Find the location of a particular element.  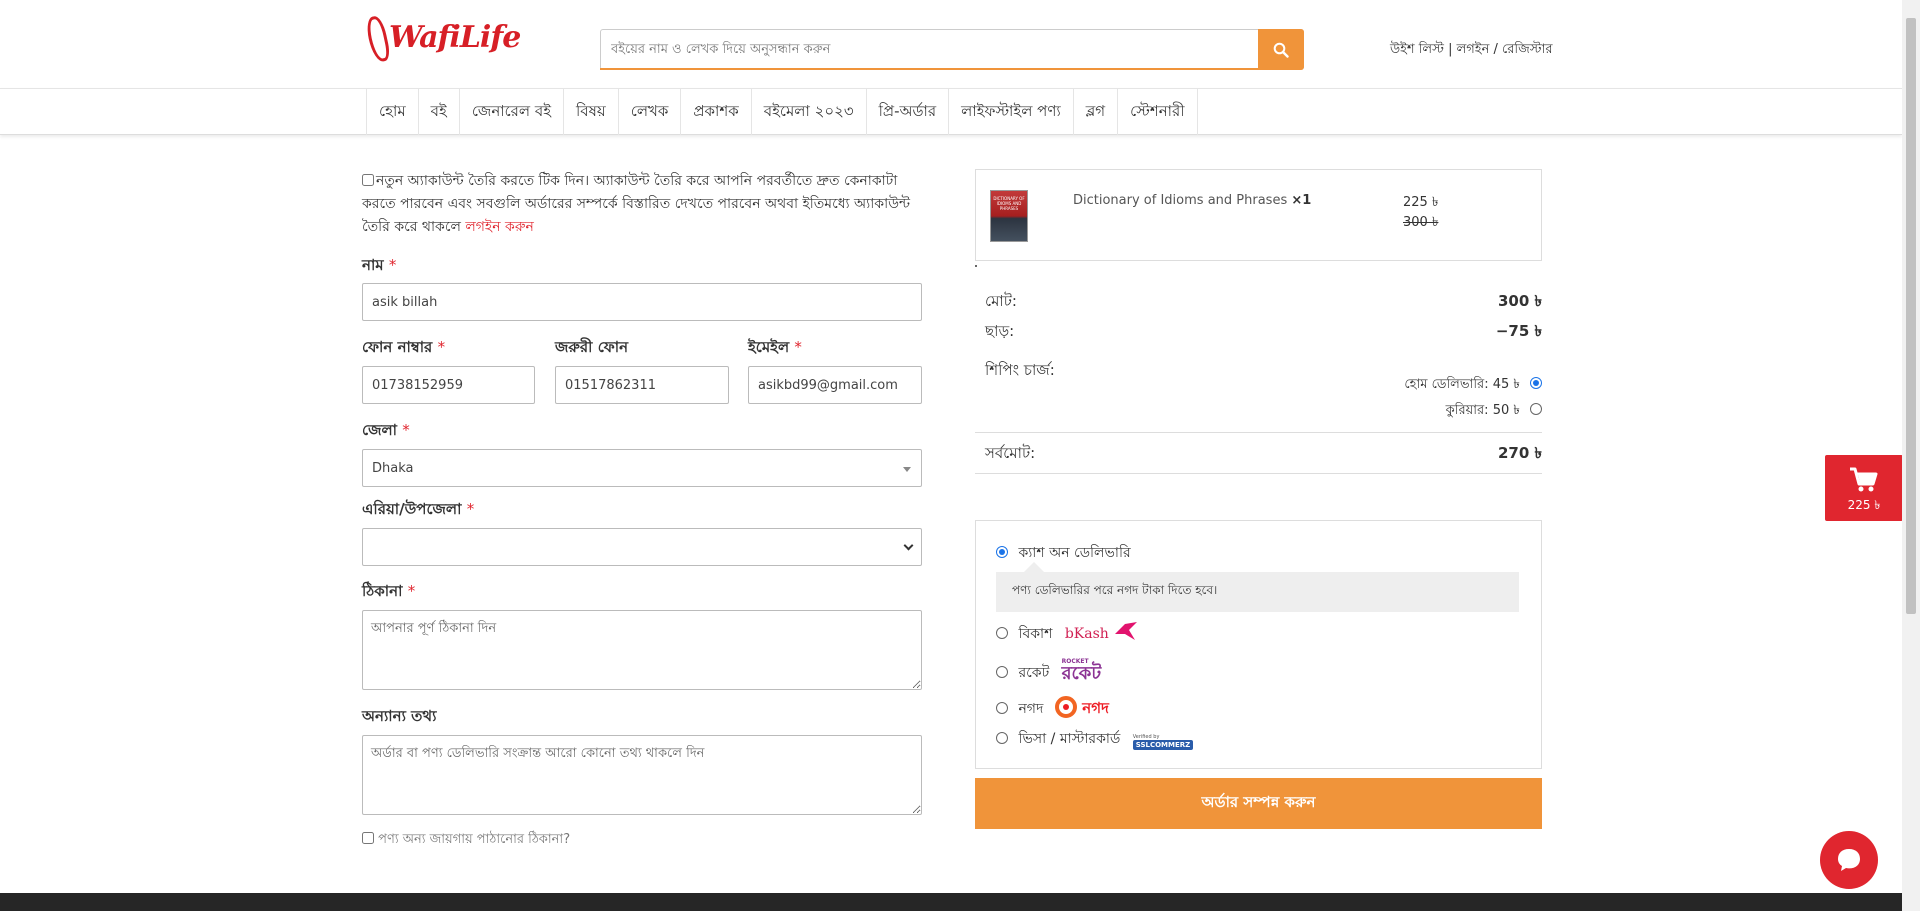

dropdown-arrow-icon is located at coordinates (907, 469).